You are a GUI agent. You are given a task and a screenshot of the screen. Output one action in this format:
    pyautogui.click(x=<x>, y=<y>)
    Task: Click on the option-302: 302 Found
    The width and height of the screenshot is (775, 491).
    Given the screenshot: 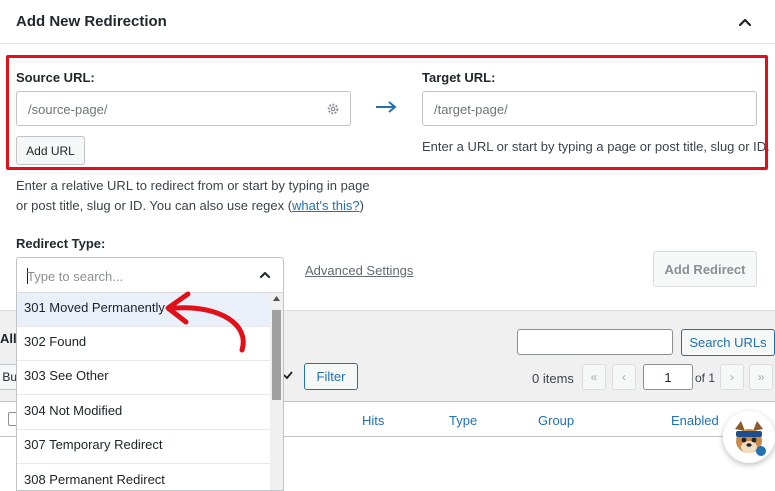 What is the action you would take?
    pyautogui.click(x=143, y=344)
    